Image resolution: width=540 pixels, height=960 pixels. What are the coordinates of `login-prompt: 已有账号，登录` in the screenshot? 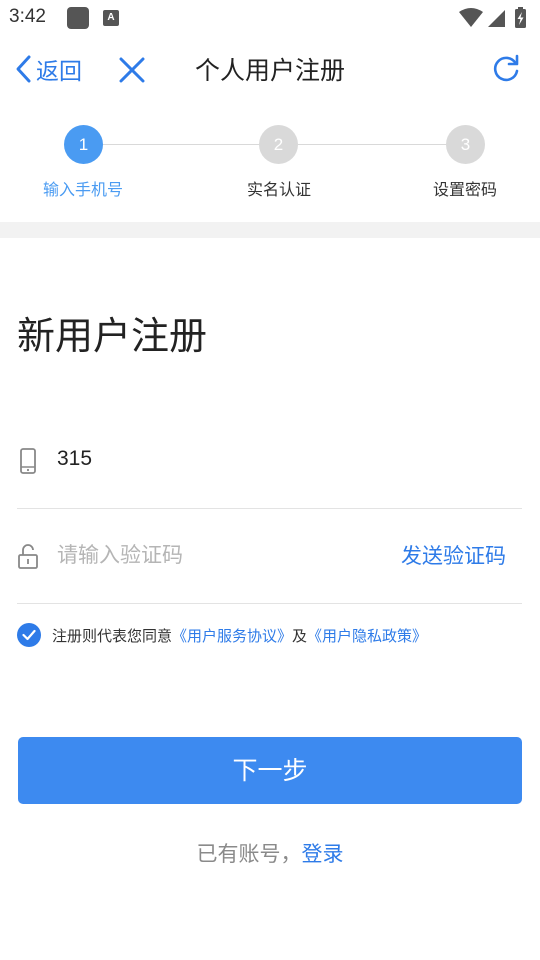 It's located at (270, 853).